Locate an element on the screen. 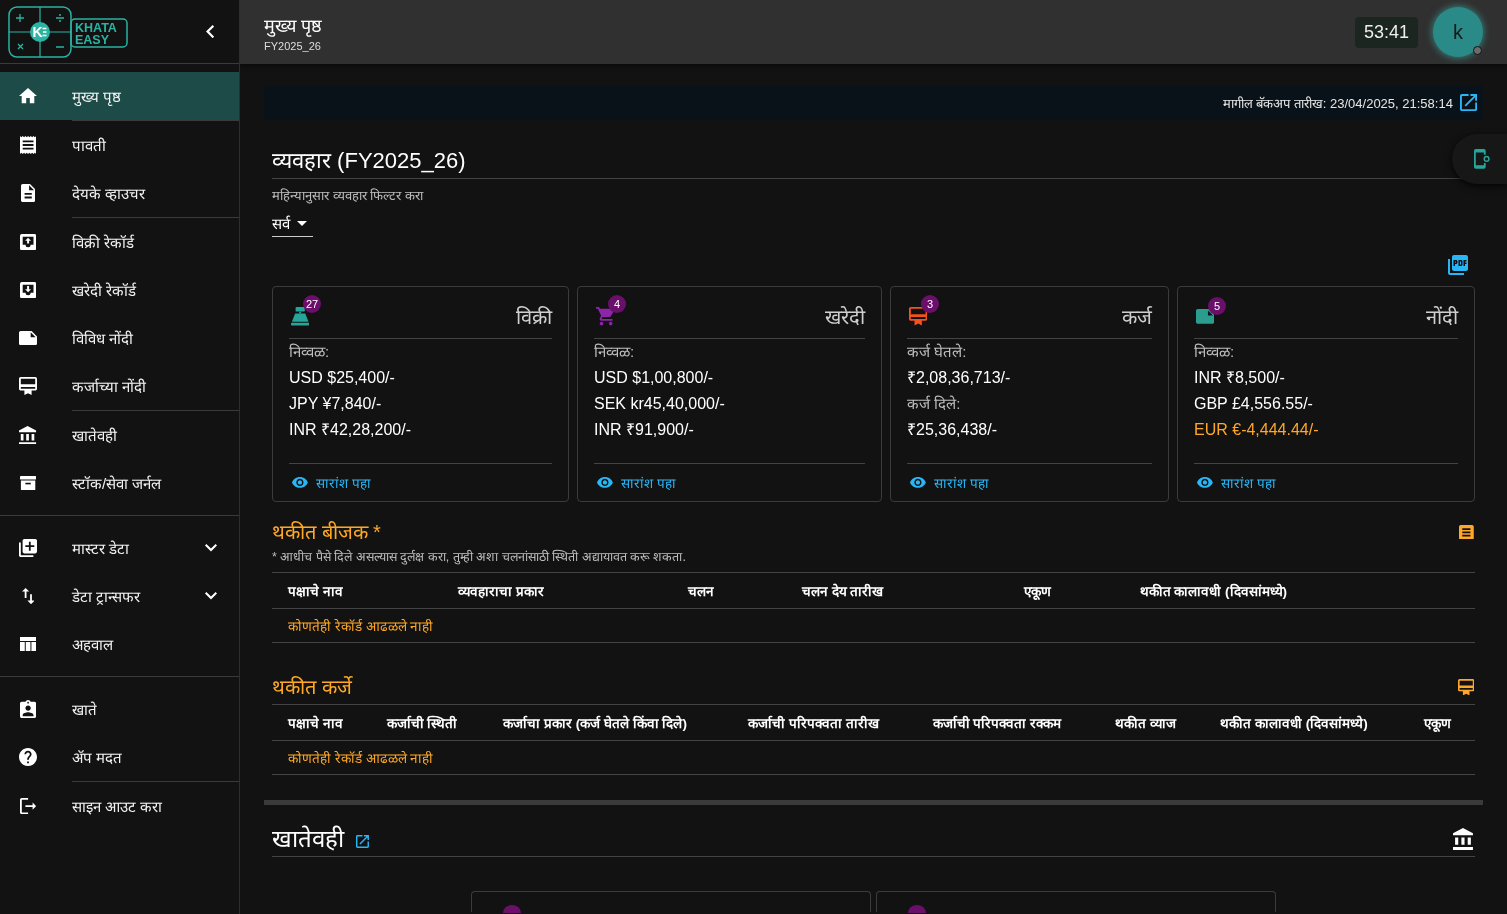 The image size is (1507, 914). download-tray-icon is located at coordinates (28, 290).